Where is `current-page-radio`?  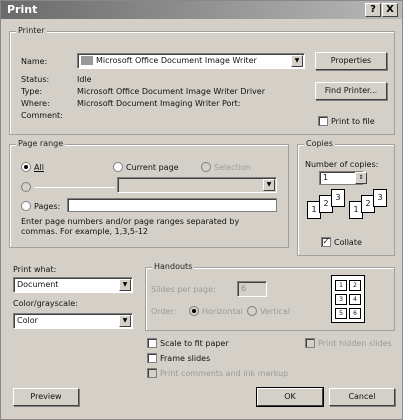
current-page-radio is located at coordinates (118, 167).